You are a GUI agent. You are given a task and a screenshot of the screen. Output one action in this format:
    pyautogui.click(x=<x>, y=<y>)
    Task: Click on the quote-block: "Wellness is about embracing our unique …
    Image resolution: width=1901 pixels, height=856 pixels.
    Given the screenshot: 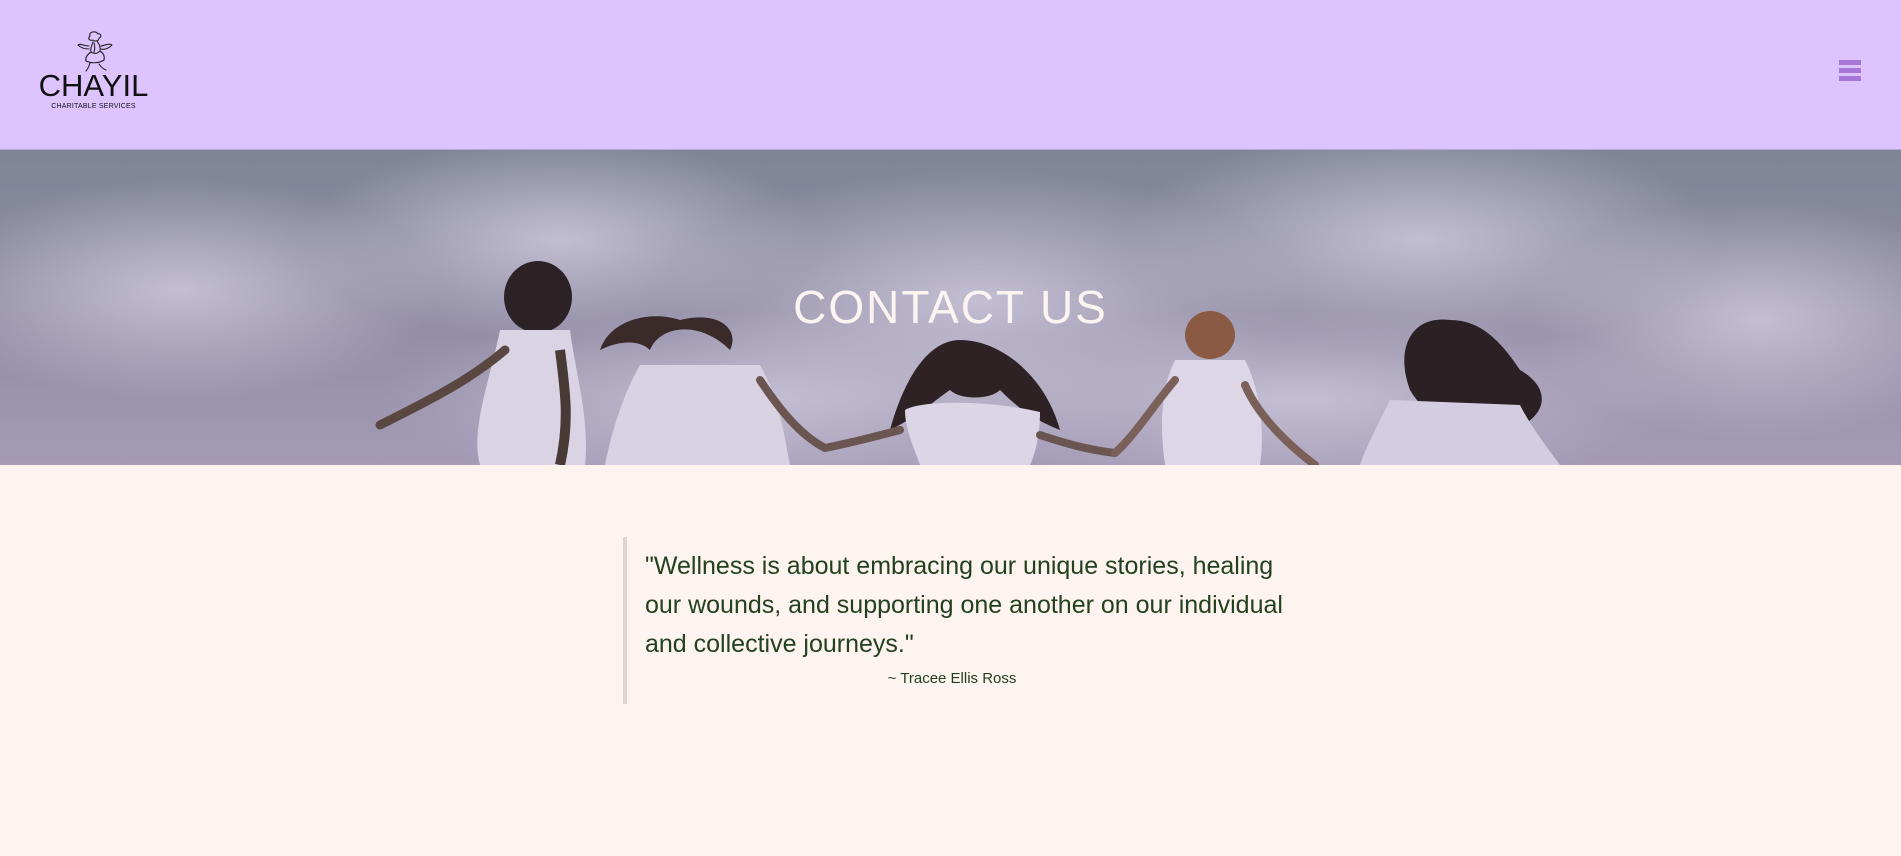 What is the action you would take?
    pyautogui.click(x=953, y=620)
    